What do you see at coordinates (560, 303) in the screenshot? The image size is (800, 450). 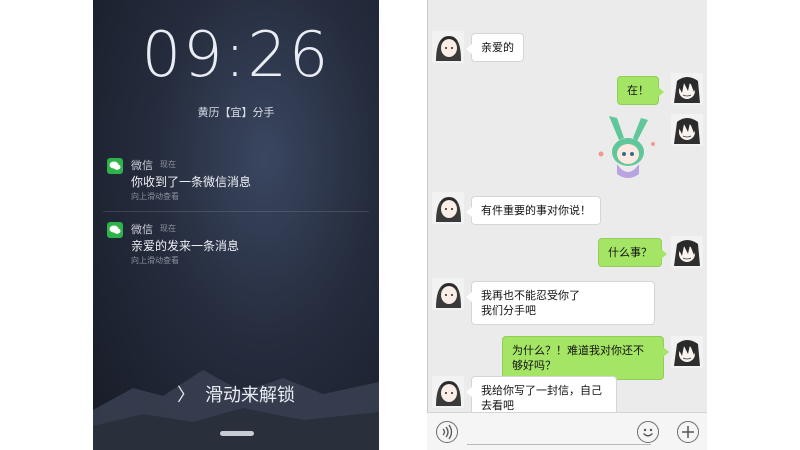 I see `chat-bubble-other: 我再也不能忍受你了 我们分手吧` at bounding box center [560, 303].